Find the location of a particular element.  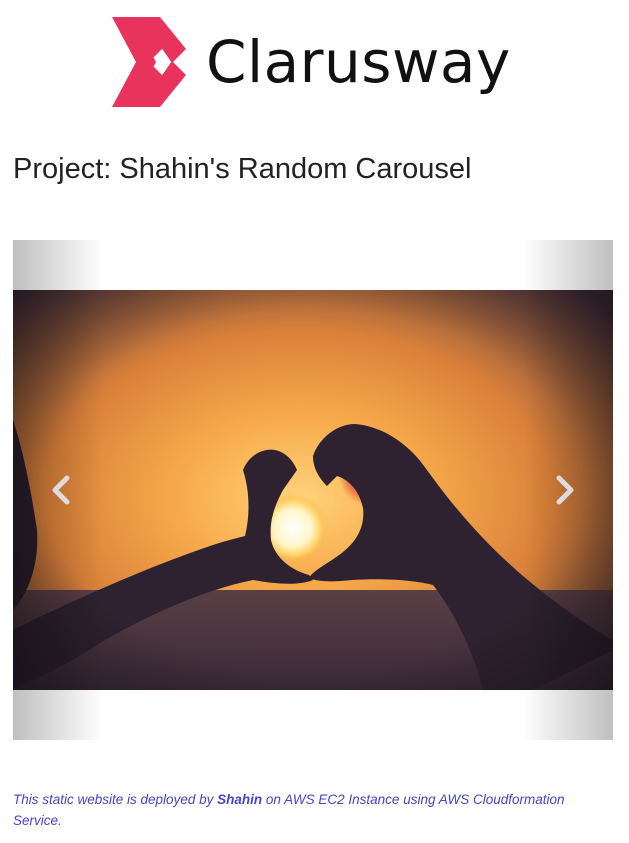

carousel-next-button is located at coordinates (565, 490).